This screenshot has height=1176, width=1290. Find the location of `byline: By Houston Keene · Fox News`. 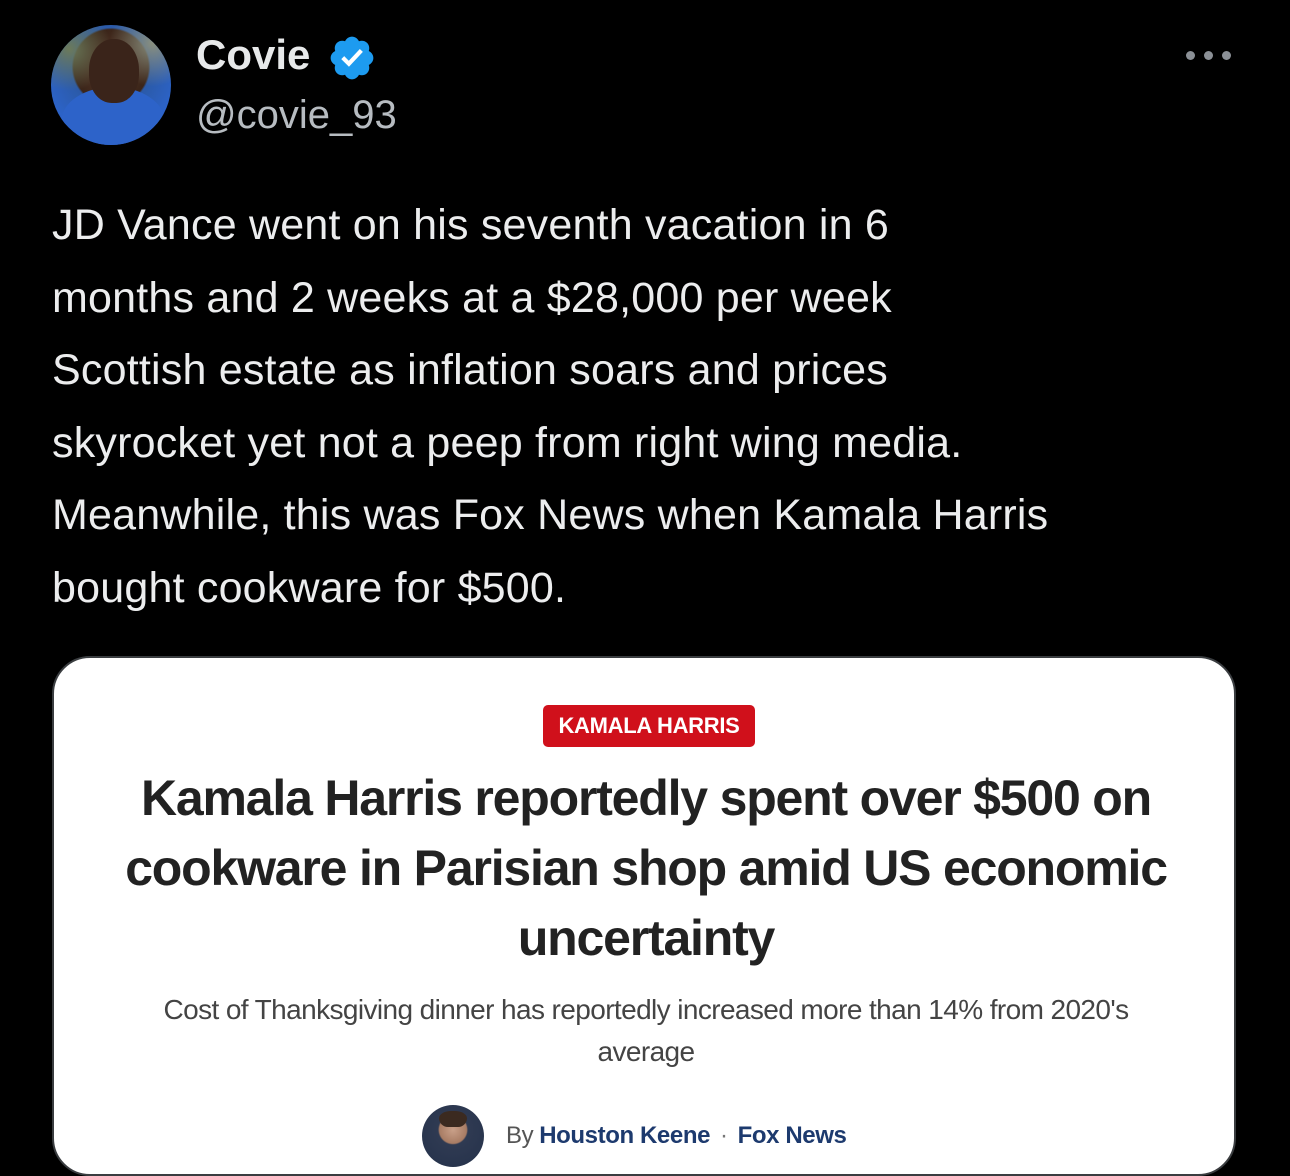

byline: By Houston Keene · Fox News is located at coordinates (634, 1136).